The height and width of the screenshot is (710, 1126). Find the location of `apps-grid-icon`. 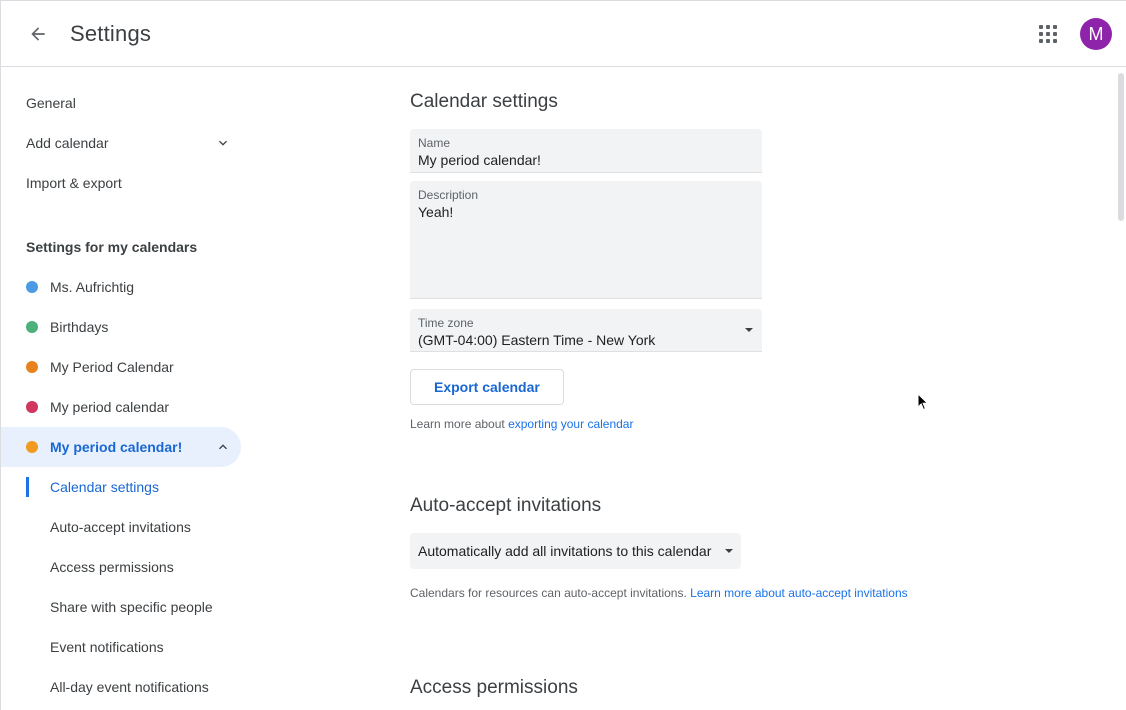

apps-grid-icon is located at coordinates (1048, 34).